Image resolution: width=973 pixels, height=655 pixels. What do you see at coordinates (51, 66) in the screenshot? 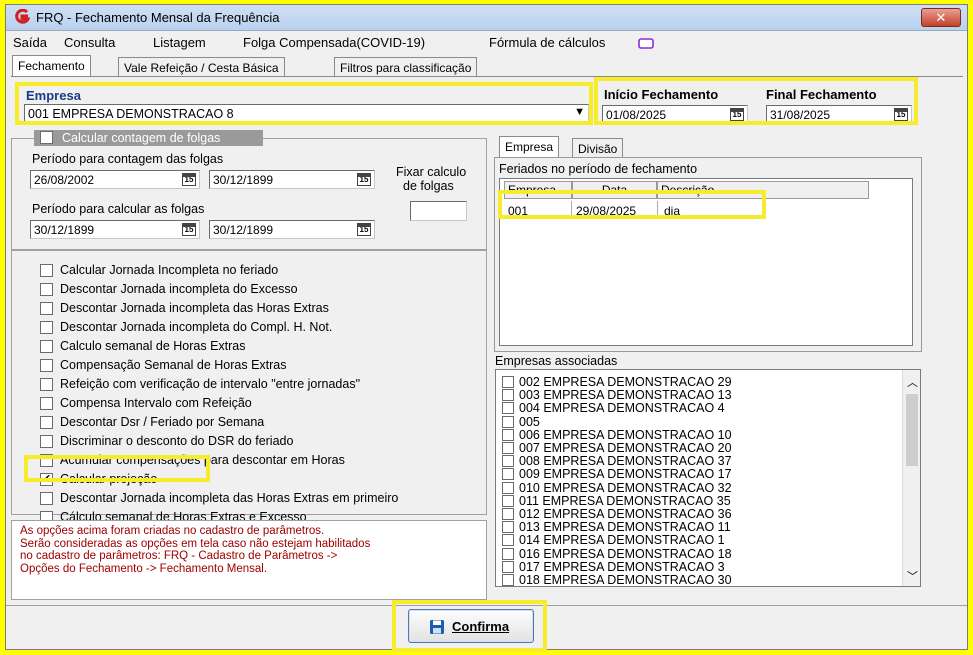
I see `tab-fechamento: Fechamento` at bounding box center [51, 66].